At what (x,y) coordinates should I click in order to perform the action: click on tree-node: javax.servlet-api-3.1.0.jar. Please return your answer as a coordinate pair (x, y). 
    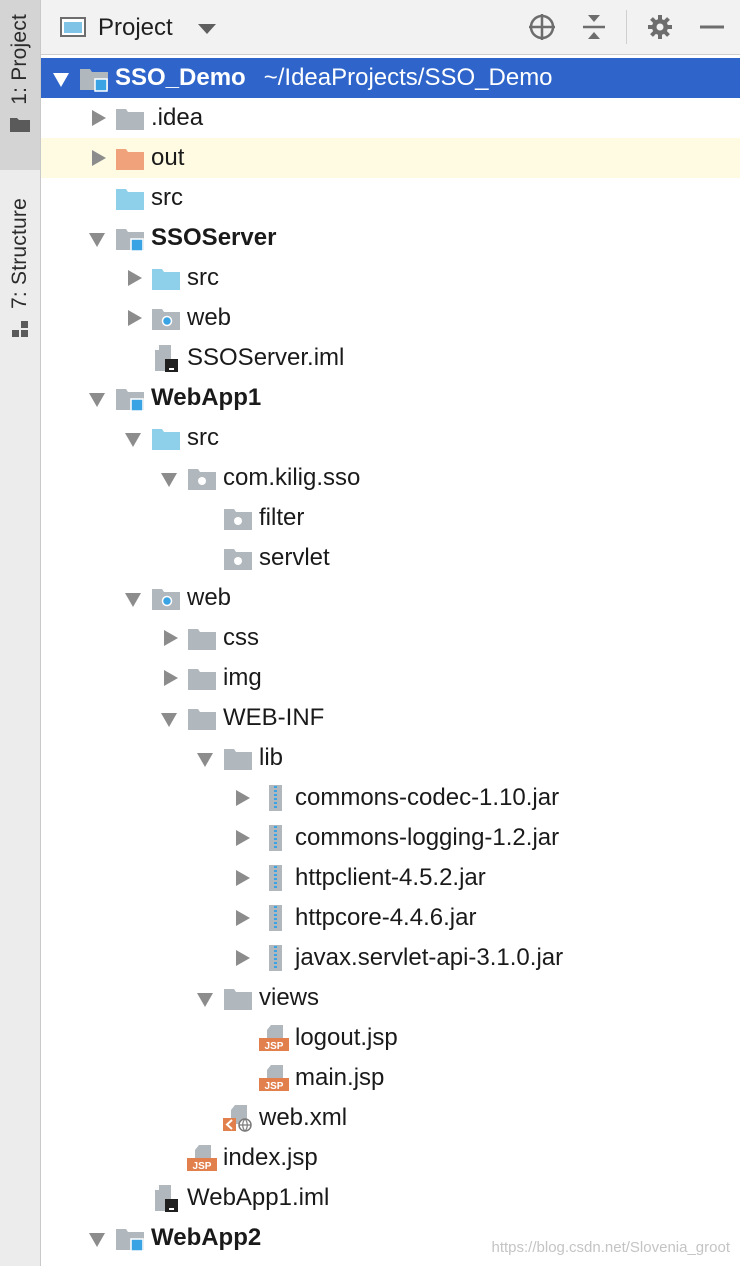
    Looking at the image, I should click on (390, 958).